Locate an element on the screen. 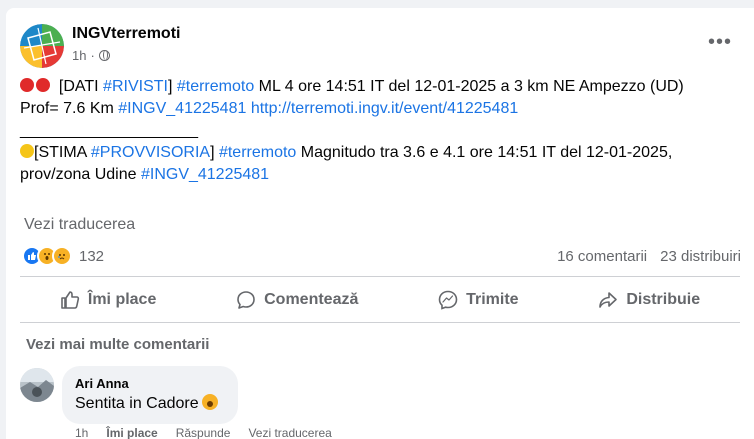  action-bar: Îmi place Comentează Trimite Distribuie is located at coordinates (380, 300).